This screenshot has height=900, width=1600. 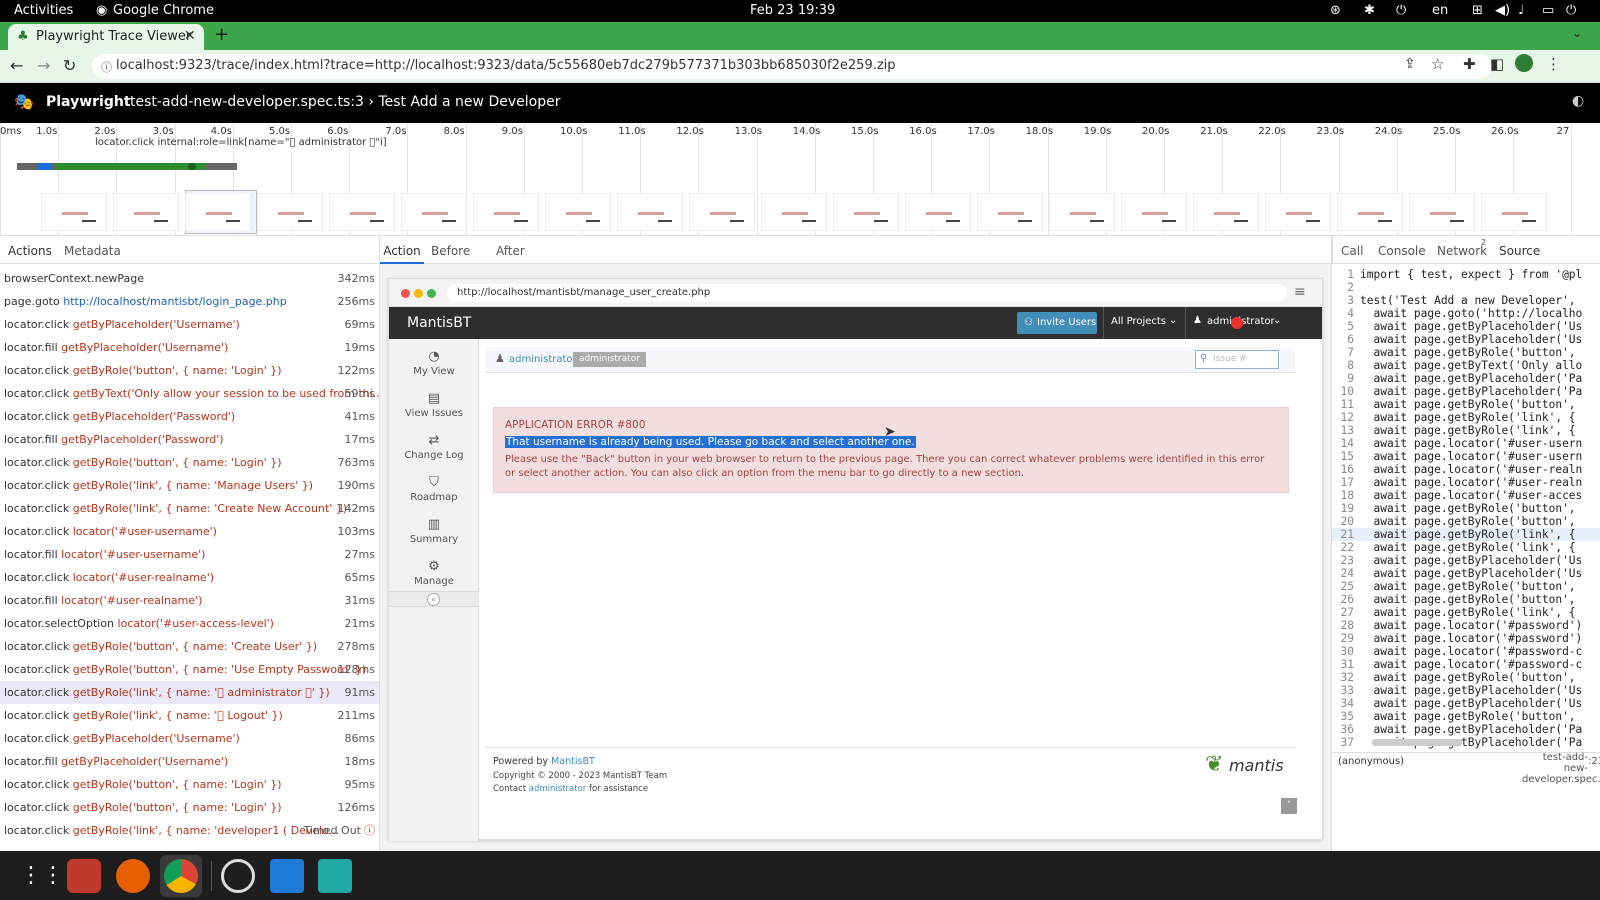 I want to click on sidebar-item: ▤ View Issues, so click(x=434, y=408).